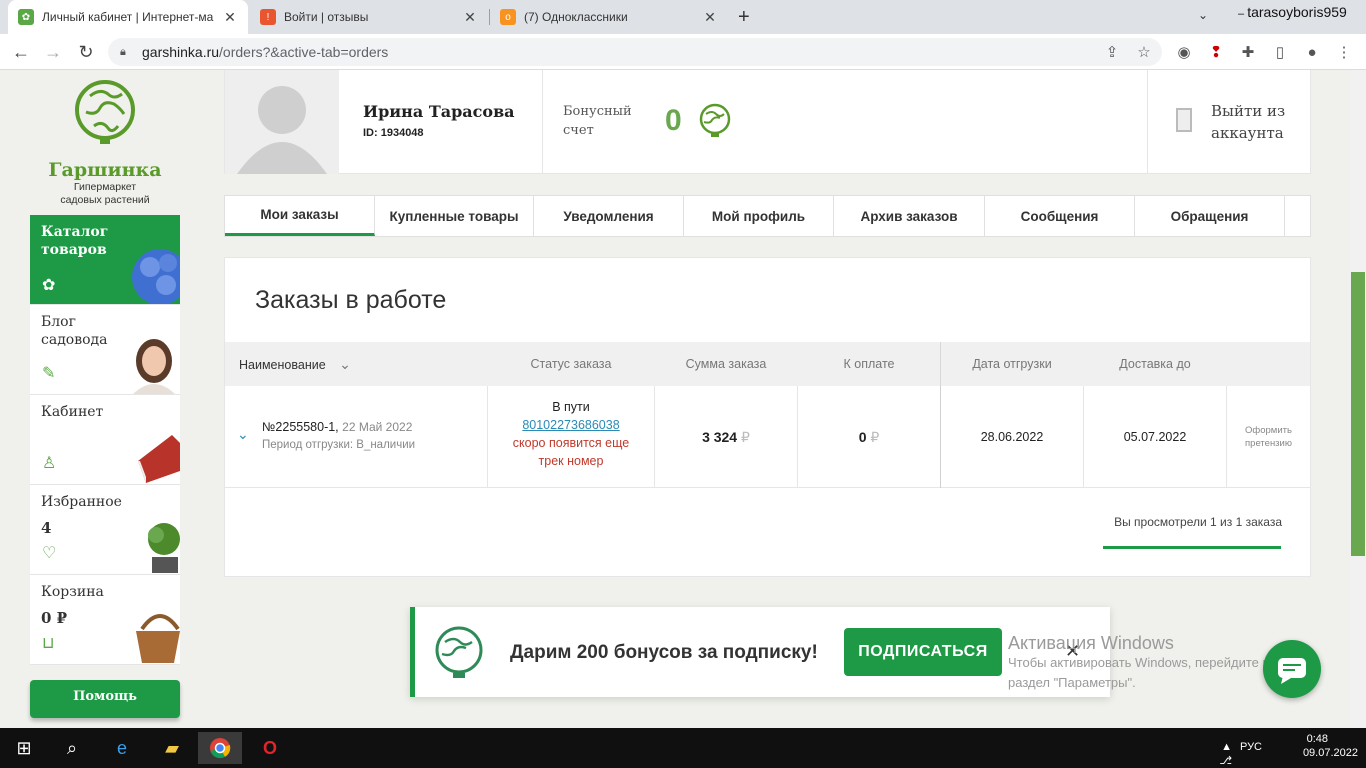  Describe the element at coordinates (172, 748) in the screenshot. I see `file-explorer-icon: ▰` at that location.